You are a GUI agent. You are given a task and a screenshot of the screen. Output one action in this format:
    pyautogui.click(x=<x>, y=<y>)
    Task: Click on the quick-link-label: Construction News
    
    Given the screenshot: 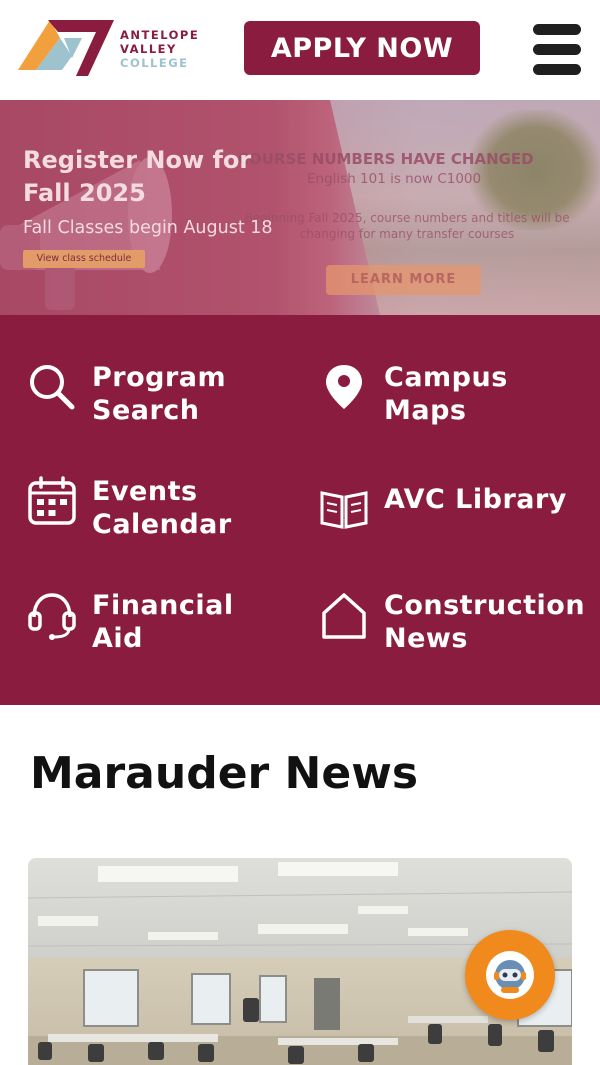 What is the action you would take?
    pyautogui.click(x=485, y=622)
    